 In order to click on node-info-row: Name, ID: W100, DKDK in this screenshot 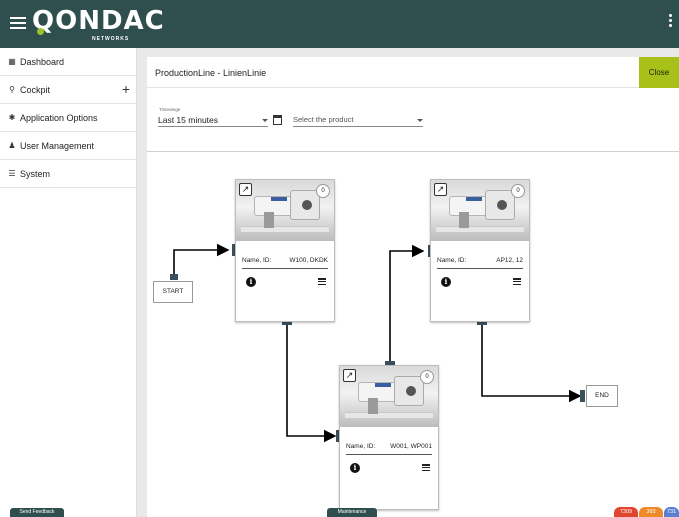, I will do `click(285, 259)`.